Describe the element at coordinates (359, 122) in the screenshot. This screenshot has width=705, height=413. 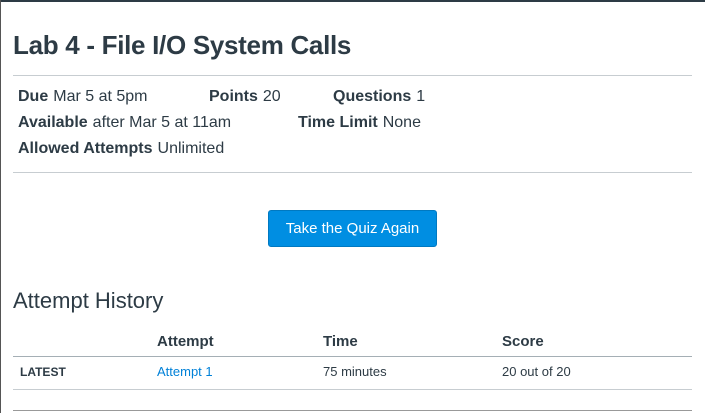
I see `time-limit-detail: Time Limit None` at that location.